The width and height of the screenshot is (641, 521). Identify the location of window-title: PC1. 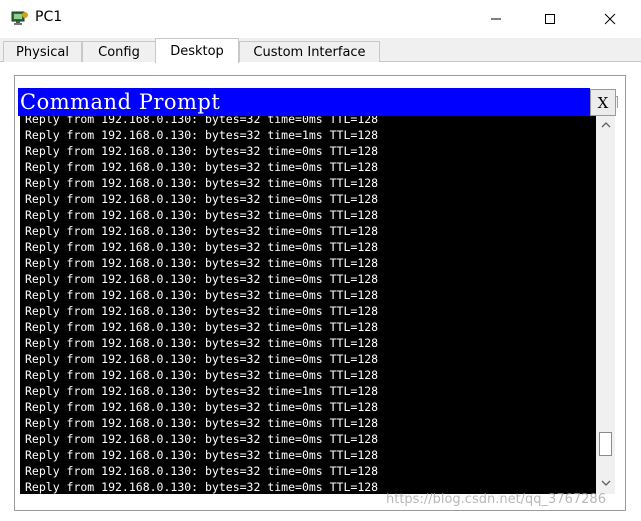
(49, 17).